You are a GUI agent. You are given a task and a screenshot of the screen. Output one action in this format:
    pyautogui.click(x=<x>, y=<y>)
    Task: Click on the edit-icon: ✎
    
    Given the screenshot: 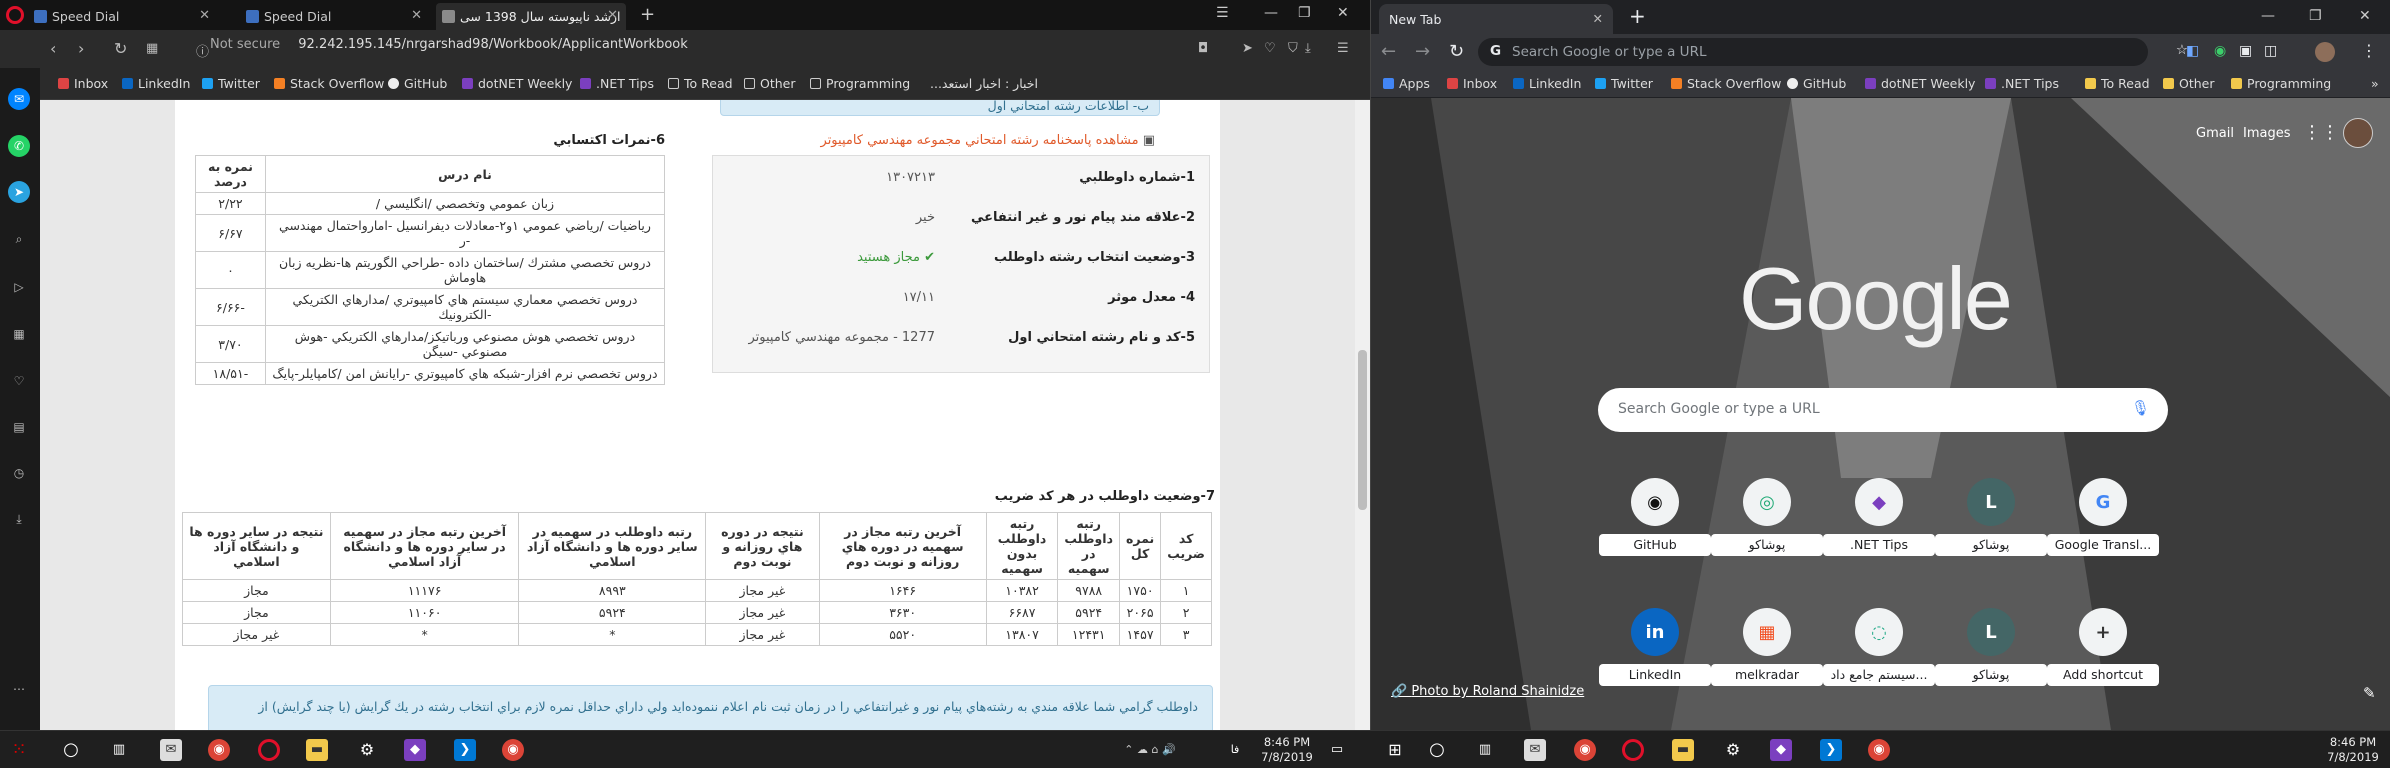 What is the action you would take?
    pyautogui.click(x=2369, y=693)
    